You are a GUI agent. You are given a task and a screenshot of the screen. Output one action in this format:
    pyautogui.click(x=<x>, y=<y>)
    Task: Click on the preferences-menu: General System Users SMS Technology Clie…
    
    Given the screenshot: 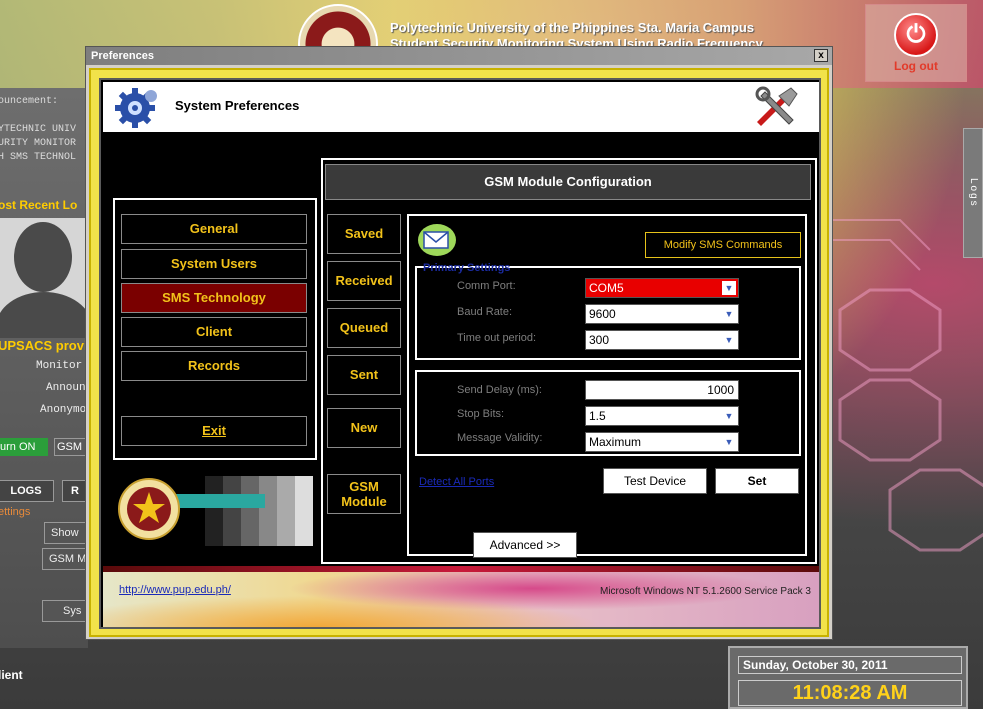 What is the action you would take?
    pyautogui.click(x=215, y=329)
    